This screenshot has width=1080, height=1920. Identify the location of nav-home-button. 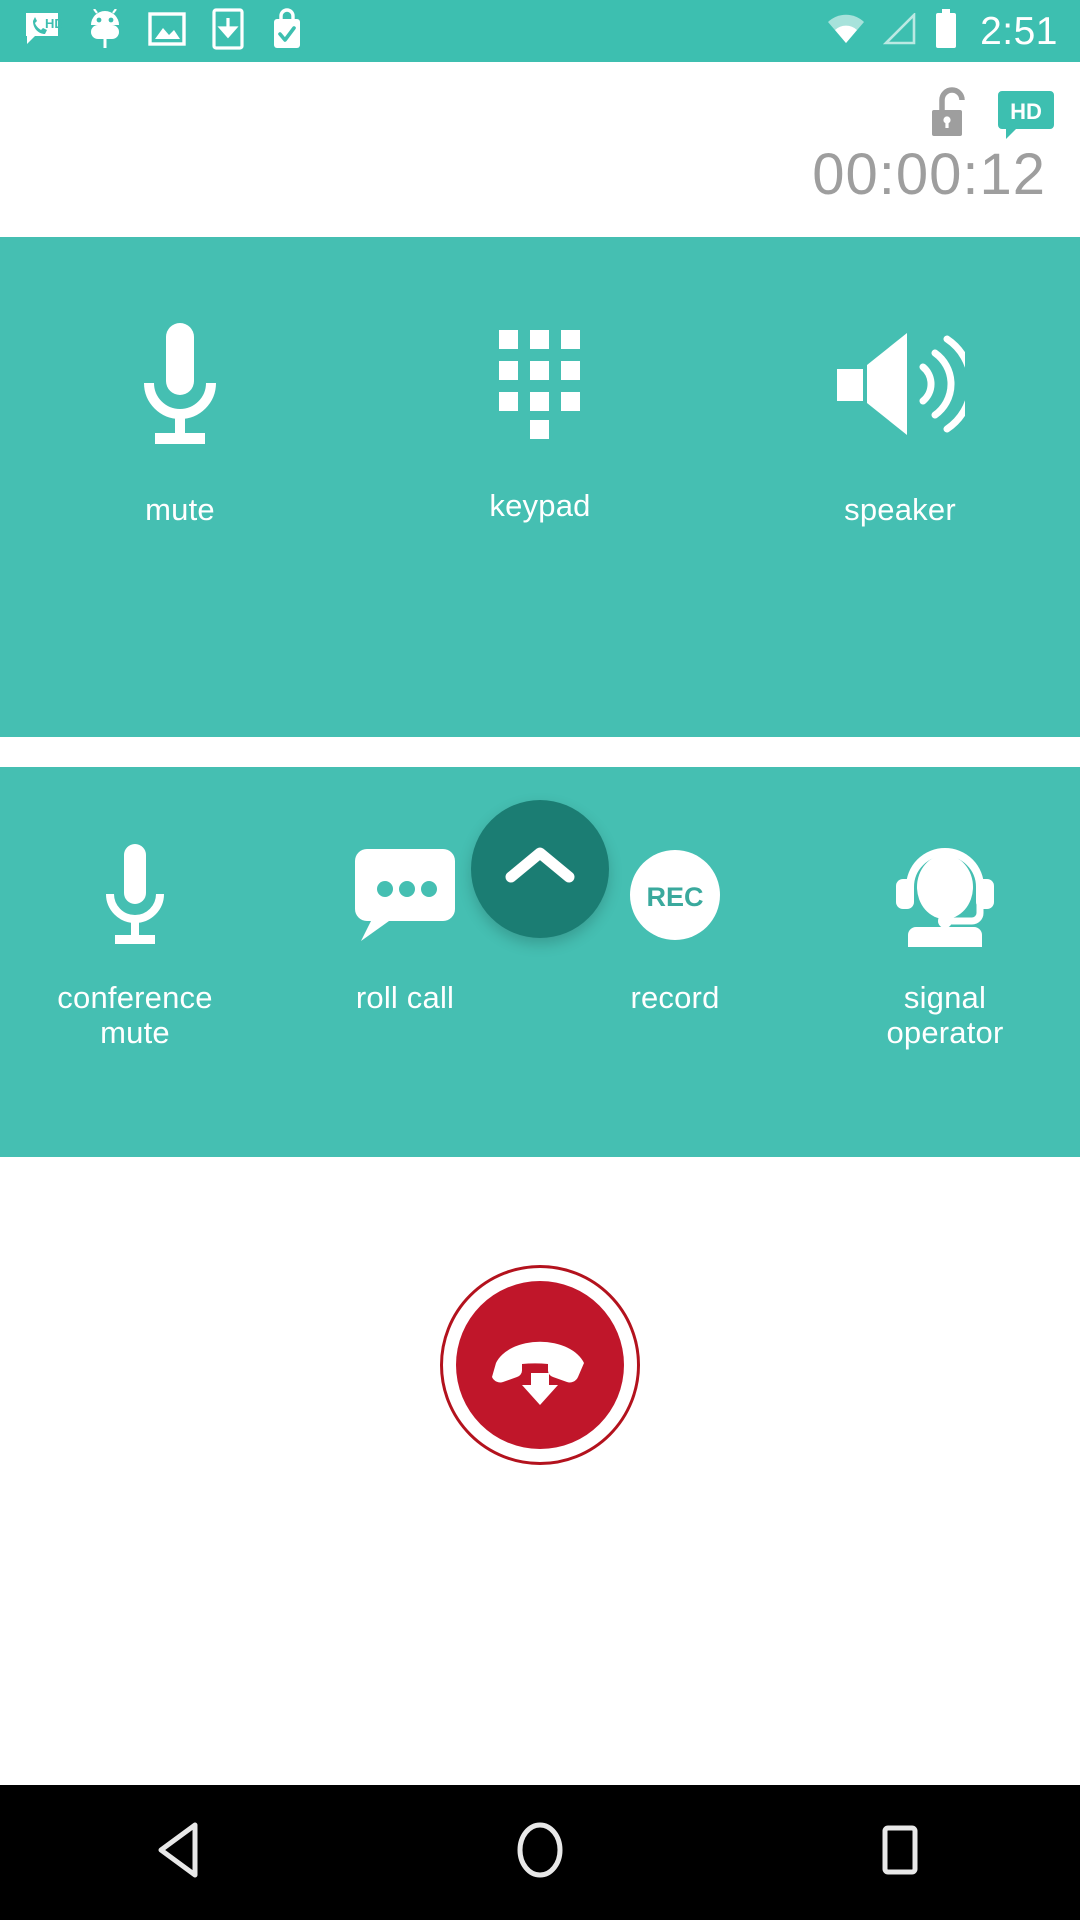
(540, 1852).